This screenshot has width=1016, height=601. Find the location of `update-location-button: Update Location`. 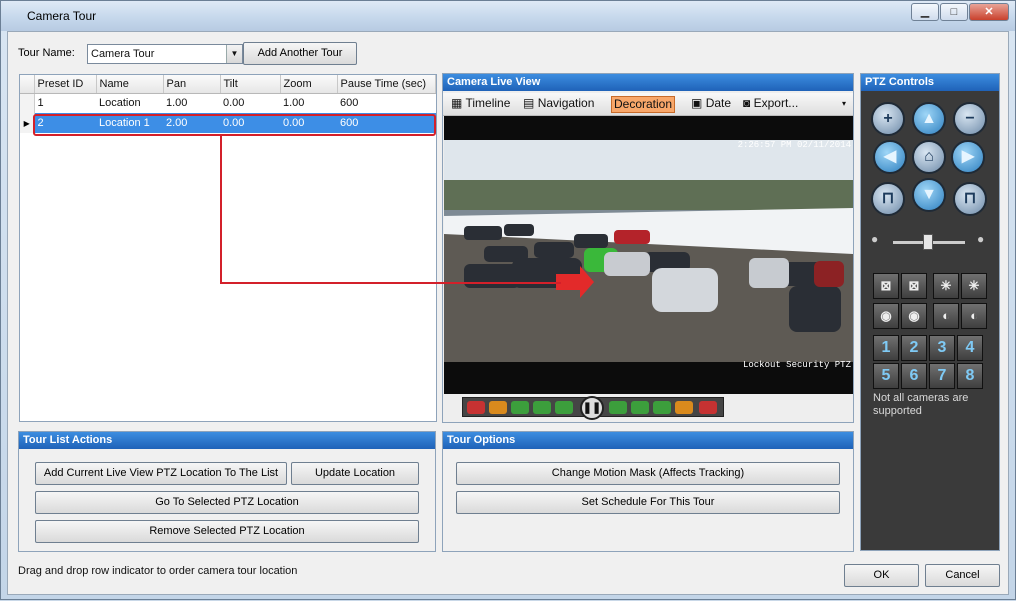

update-location-button: Update Location is located at coordinates (355, 473).